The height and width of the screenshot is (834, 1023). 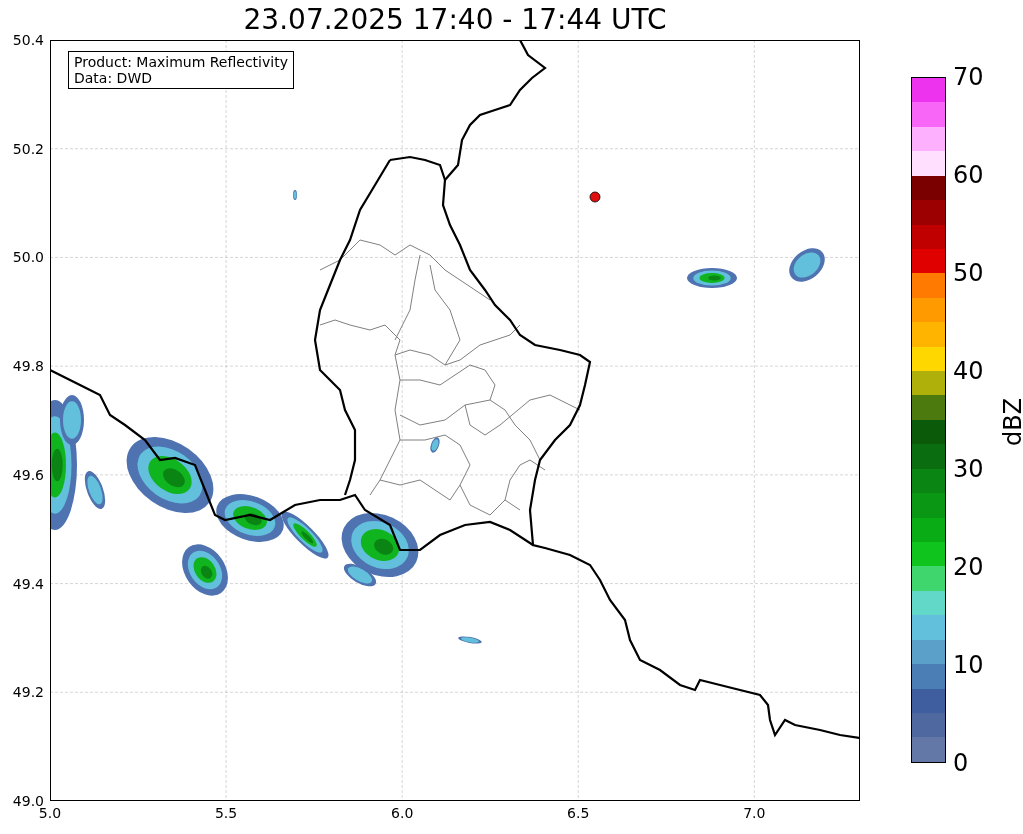 What do you see at coordinates (1011, 422) in the screenshot?
I see `colorbar-label: dBZ` at bounding box center [1011, 422].